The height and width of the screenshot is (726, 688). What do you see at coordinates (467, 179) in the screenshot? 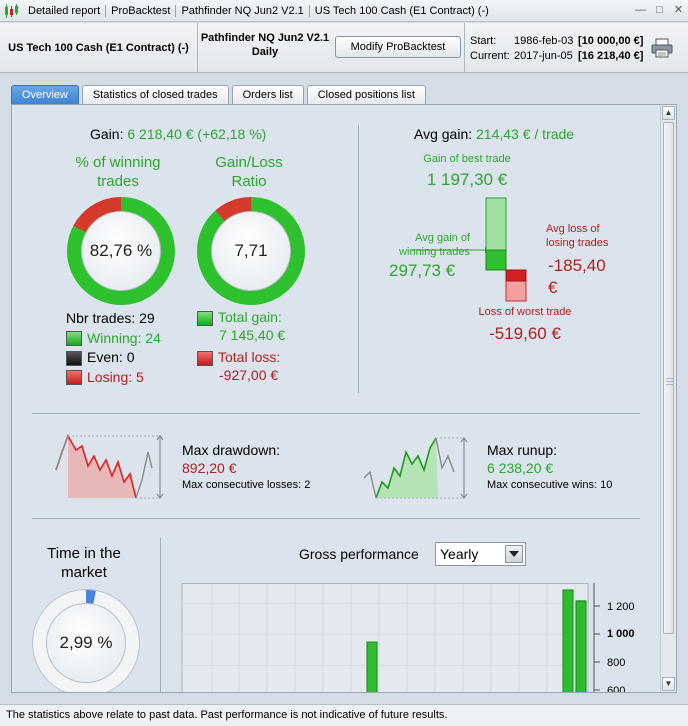
I see `best-trade-value: 1 197,30 €` at bounding box center [467, 179].